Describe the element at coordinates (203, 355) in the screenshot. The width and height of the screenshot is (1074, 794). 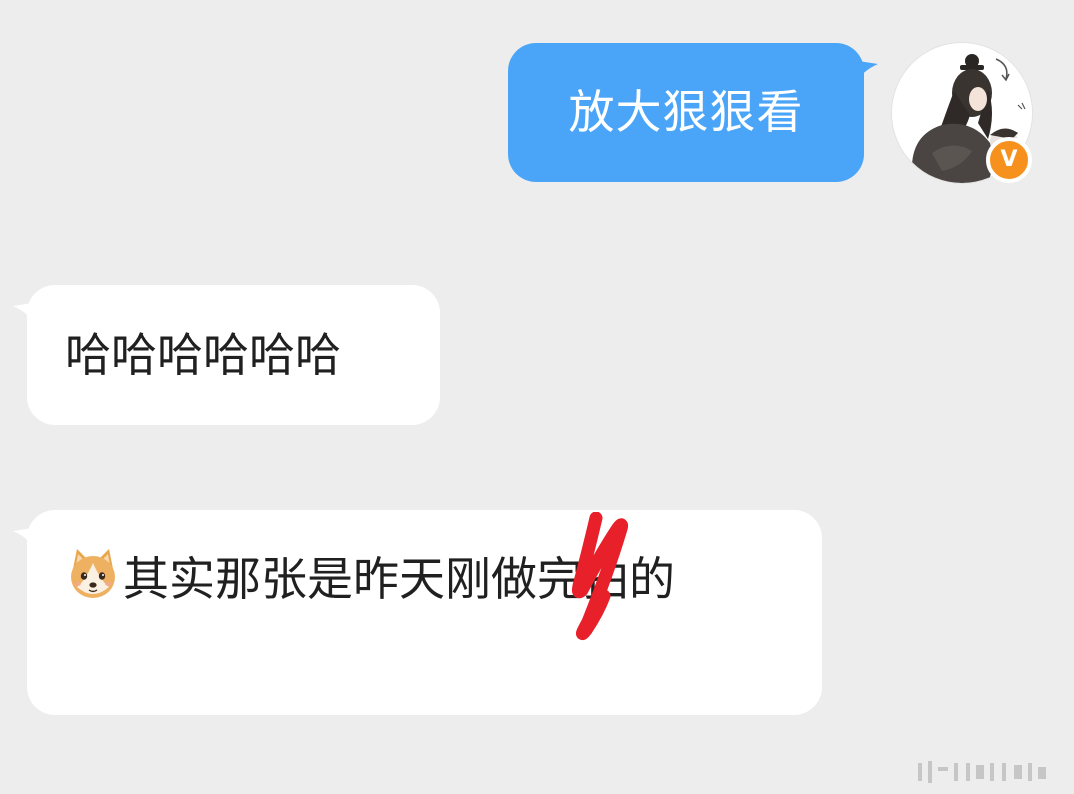
I see `incoming-message-text: 哈哈哈哈哈哈` at that location.